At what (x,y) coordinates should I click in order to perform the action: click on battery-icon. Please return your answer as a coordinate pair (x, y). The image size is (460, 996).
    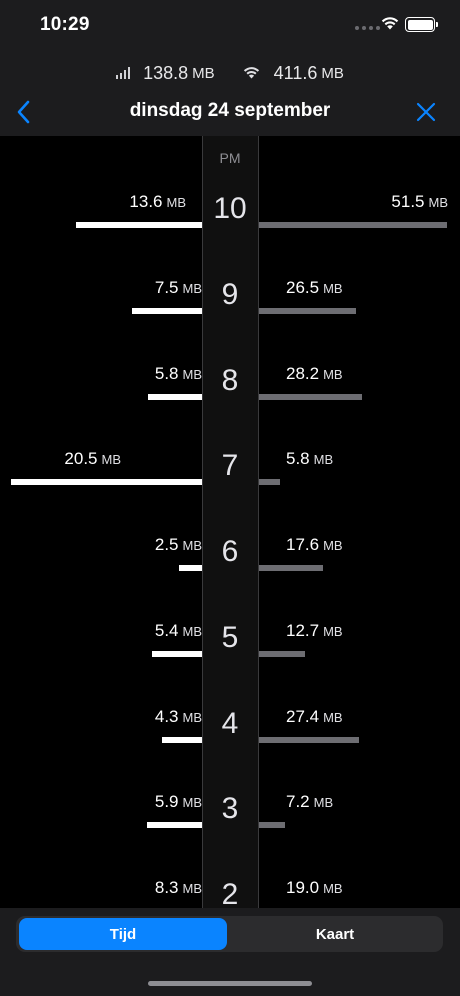
    Looking at the image, I should click on (420, 24).